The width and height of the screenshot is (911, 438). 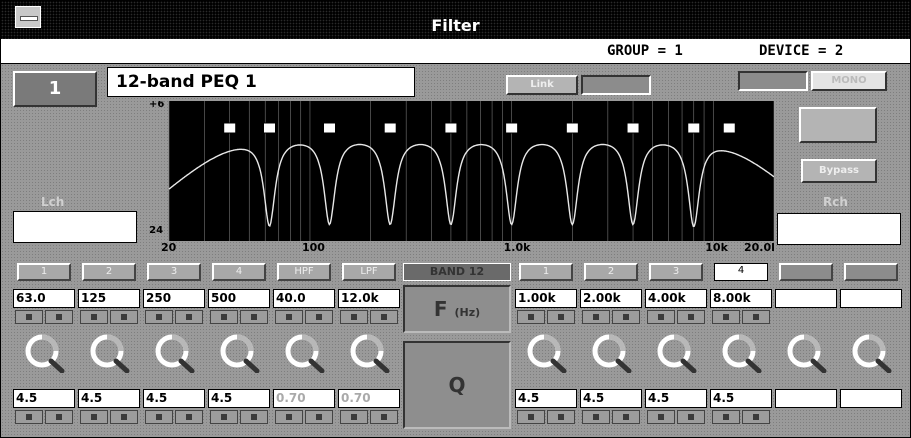 What do you see at coordinates (261, 82) in the screenshot?
I see `preset-name-field: 12-band PEQ 1` at bounding box center [261, 82].